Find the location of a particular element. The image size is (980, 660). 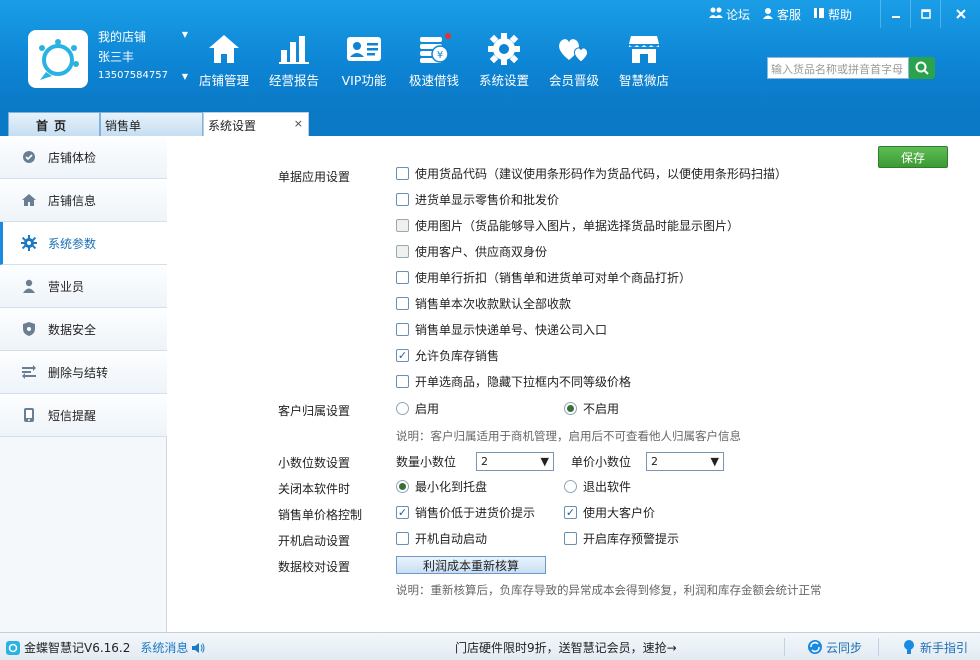

nav-vip: VIP功能 is located at coordinates (364, 59).